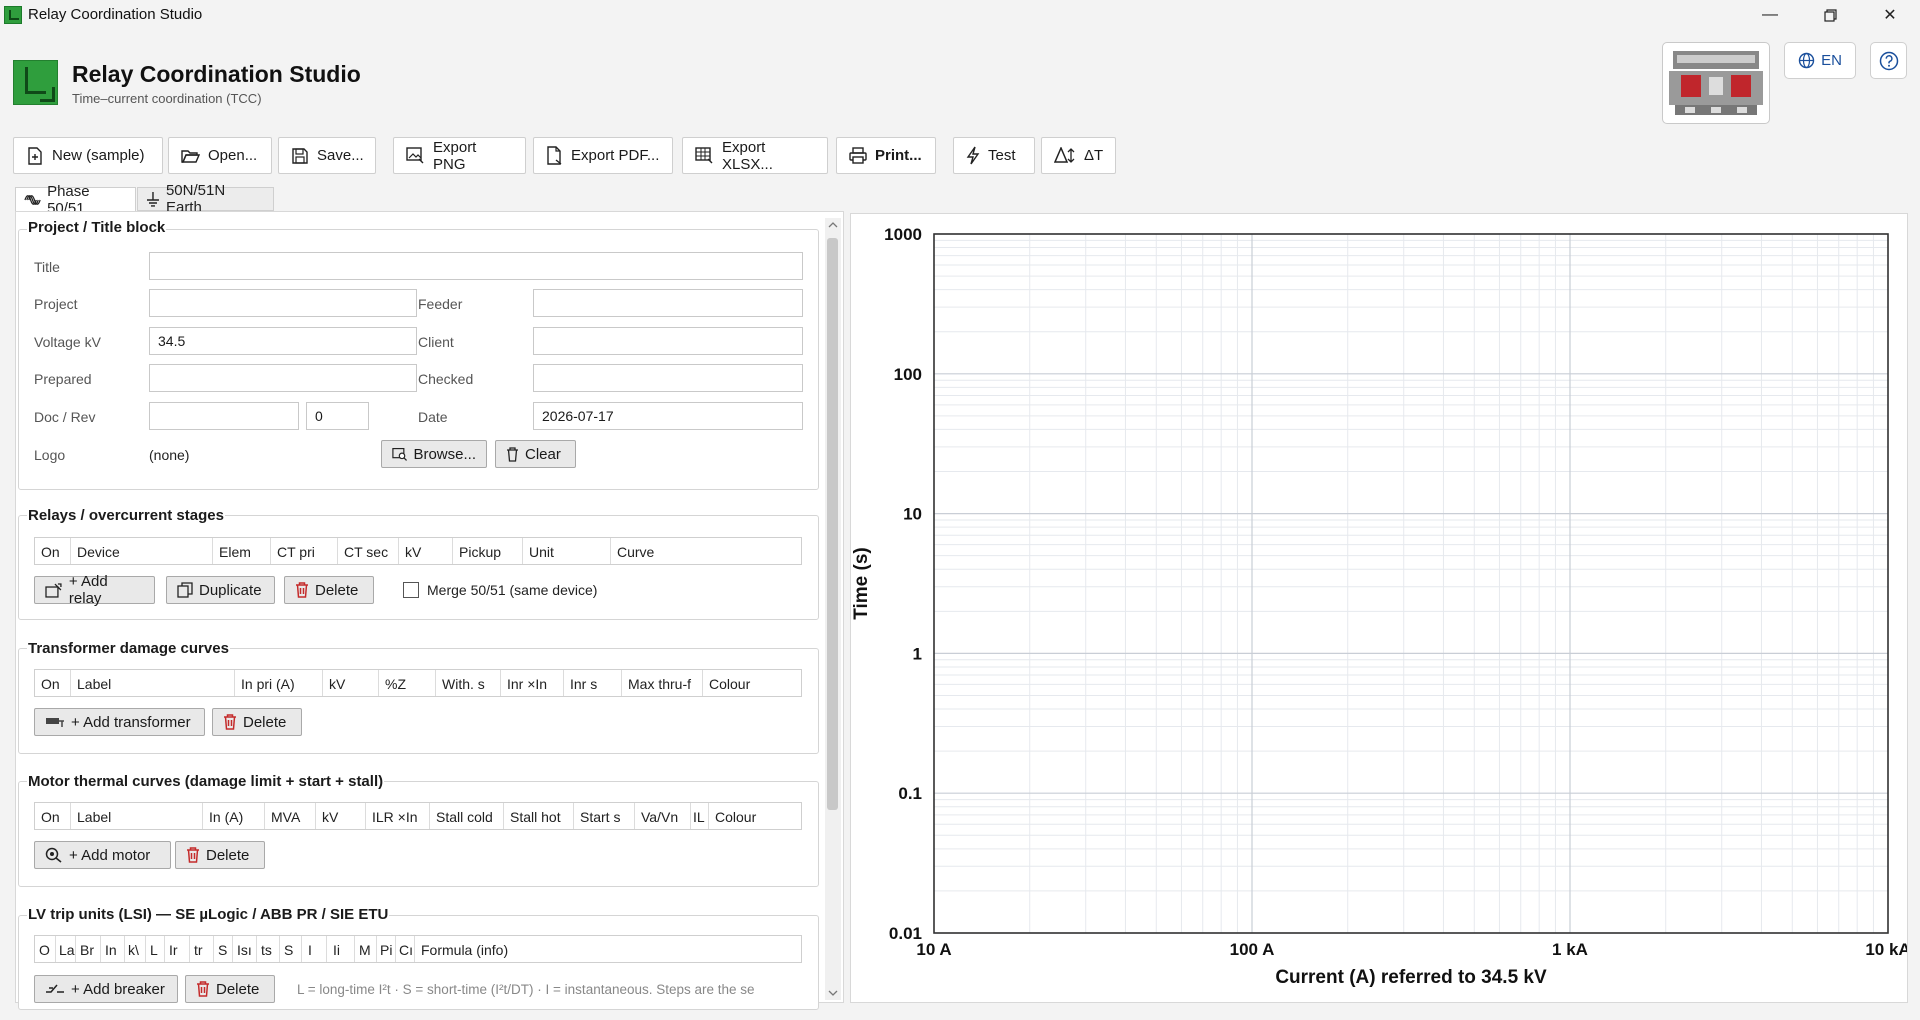 Image resolution: width=1920 pixels, height=1020 pixels. I want to click on feeder-field, so click(668, 303).